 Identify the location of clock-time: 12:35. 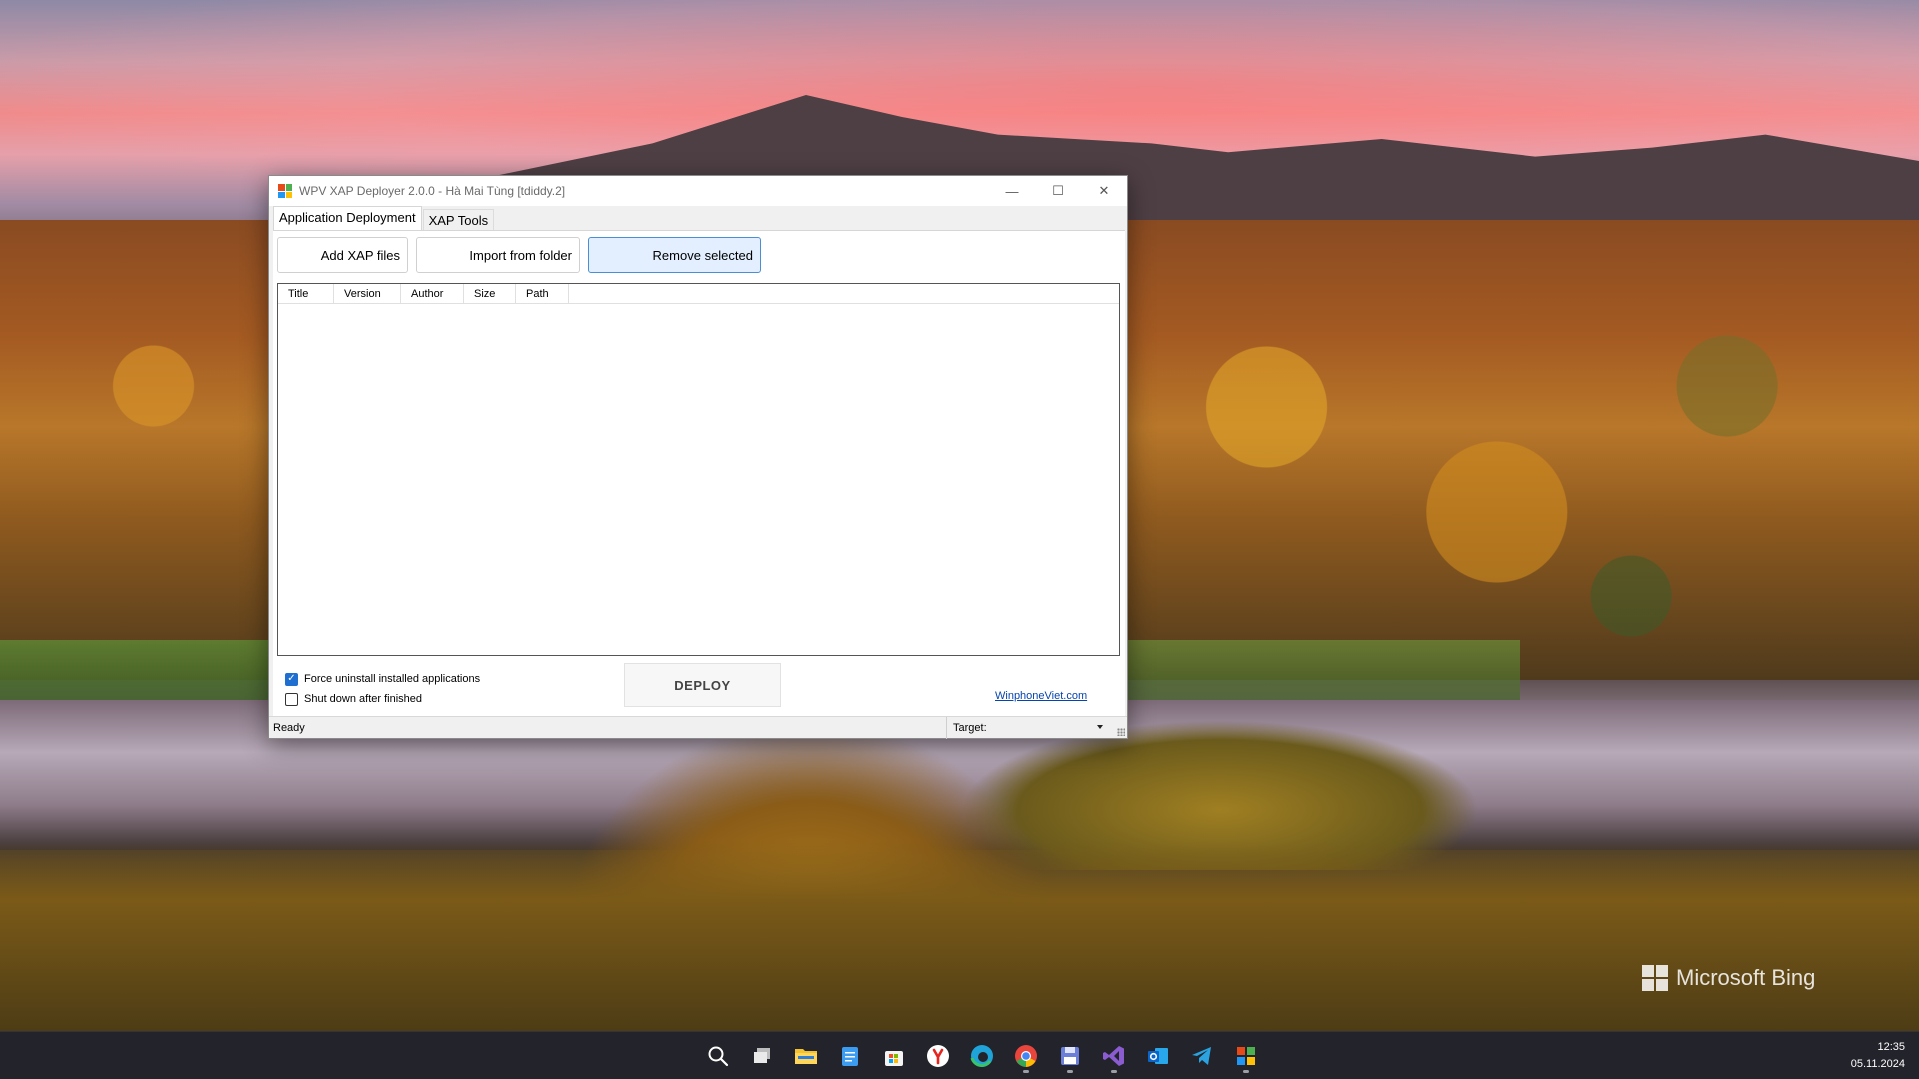
(1891, 1047).